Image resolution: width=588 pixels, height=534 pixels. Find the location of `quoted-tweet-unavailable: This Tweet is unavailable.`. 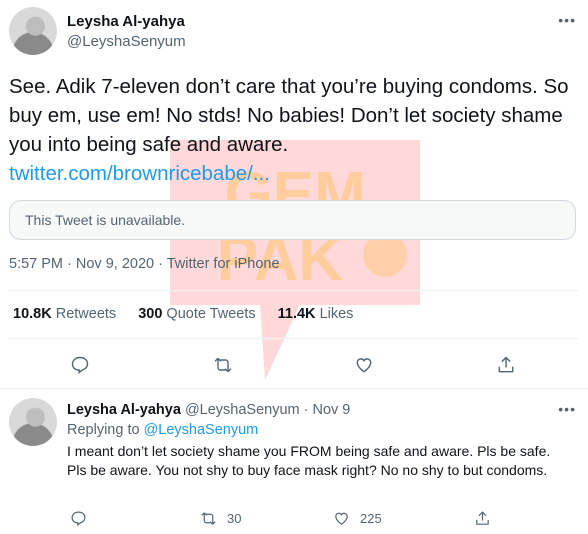

quoted-tweet-unavailable: This Tweet is unavailable. is located at coordinates (292, 220).